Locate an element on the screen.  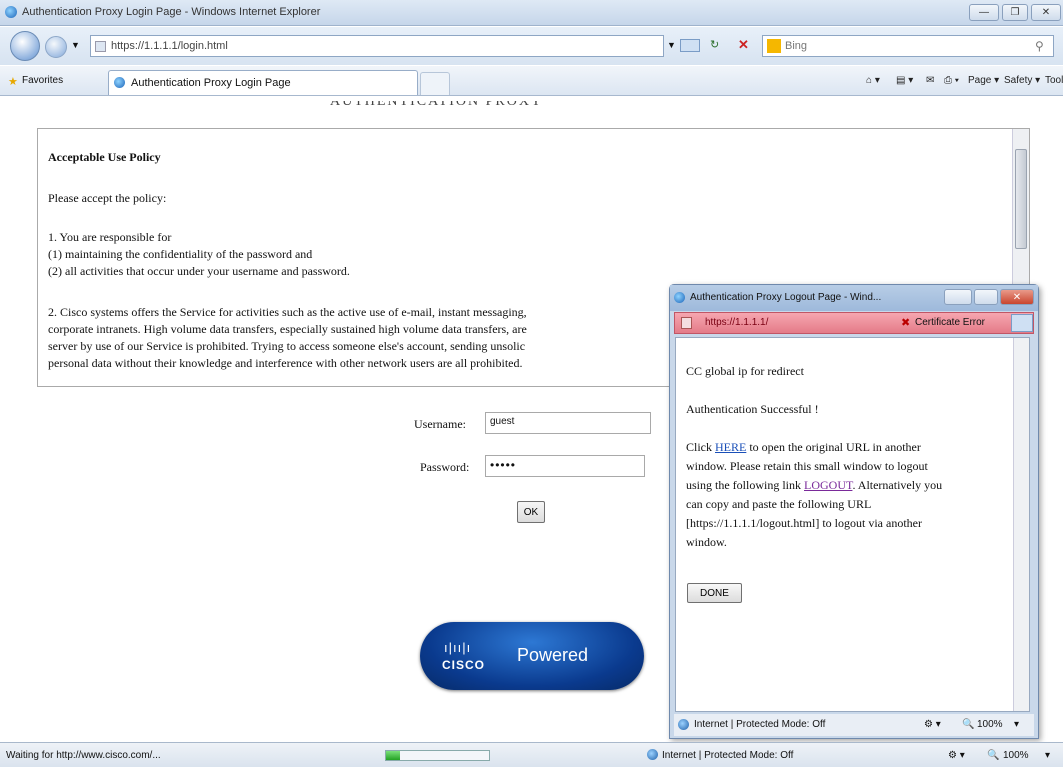
bing-icon is located at coordinates (774, 46).